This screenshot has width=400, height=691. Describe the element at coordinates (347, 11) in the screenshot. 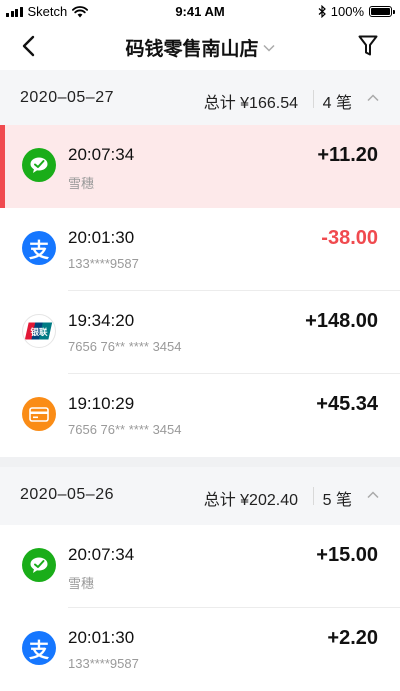

I see `battery-percent: 100%` at that location.